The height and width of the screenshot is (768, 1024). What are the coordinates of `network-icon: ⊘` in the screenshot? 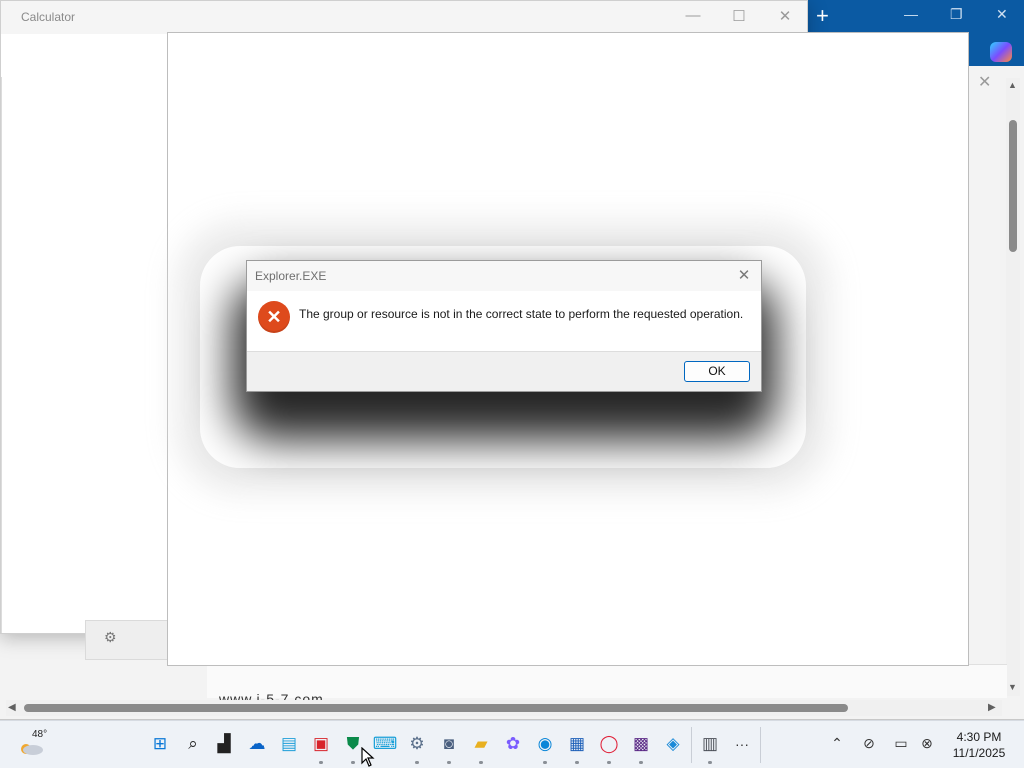 It's located at (869, 745).